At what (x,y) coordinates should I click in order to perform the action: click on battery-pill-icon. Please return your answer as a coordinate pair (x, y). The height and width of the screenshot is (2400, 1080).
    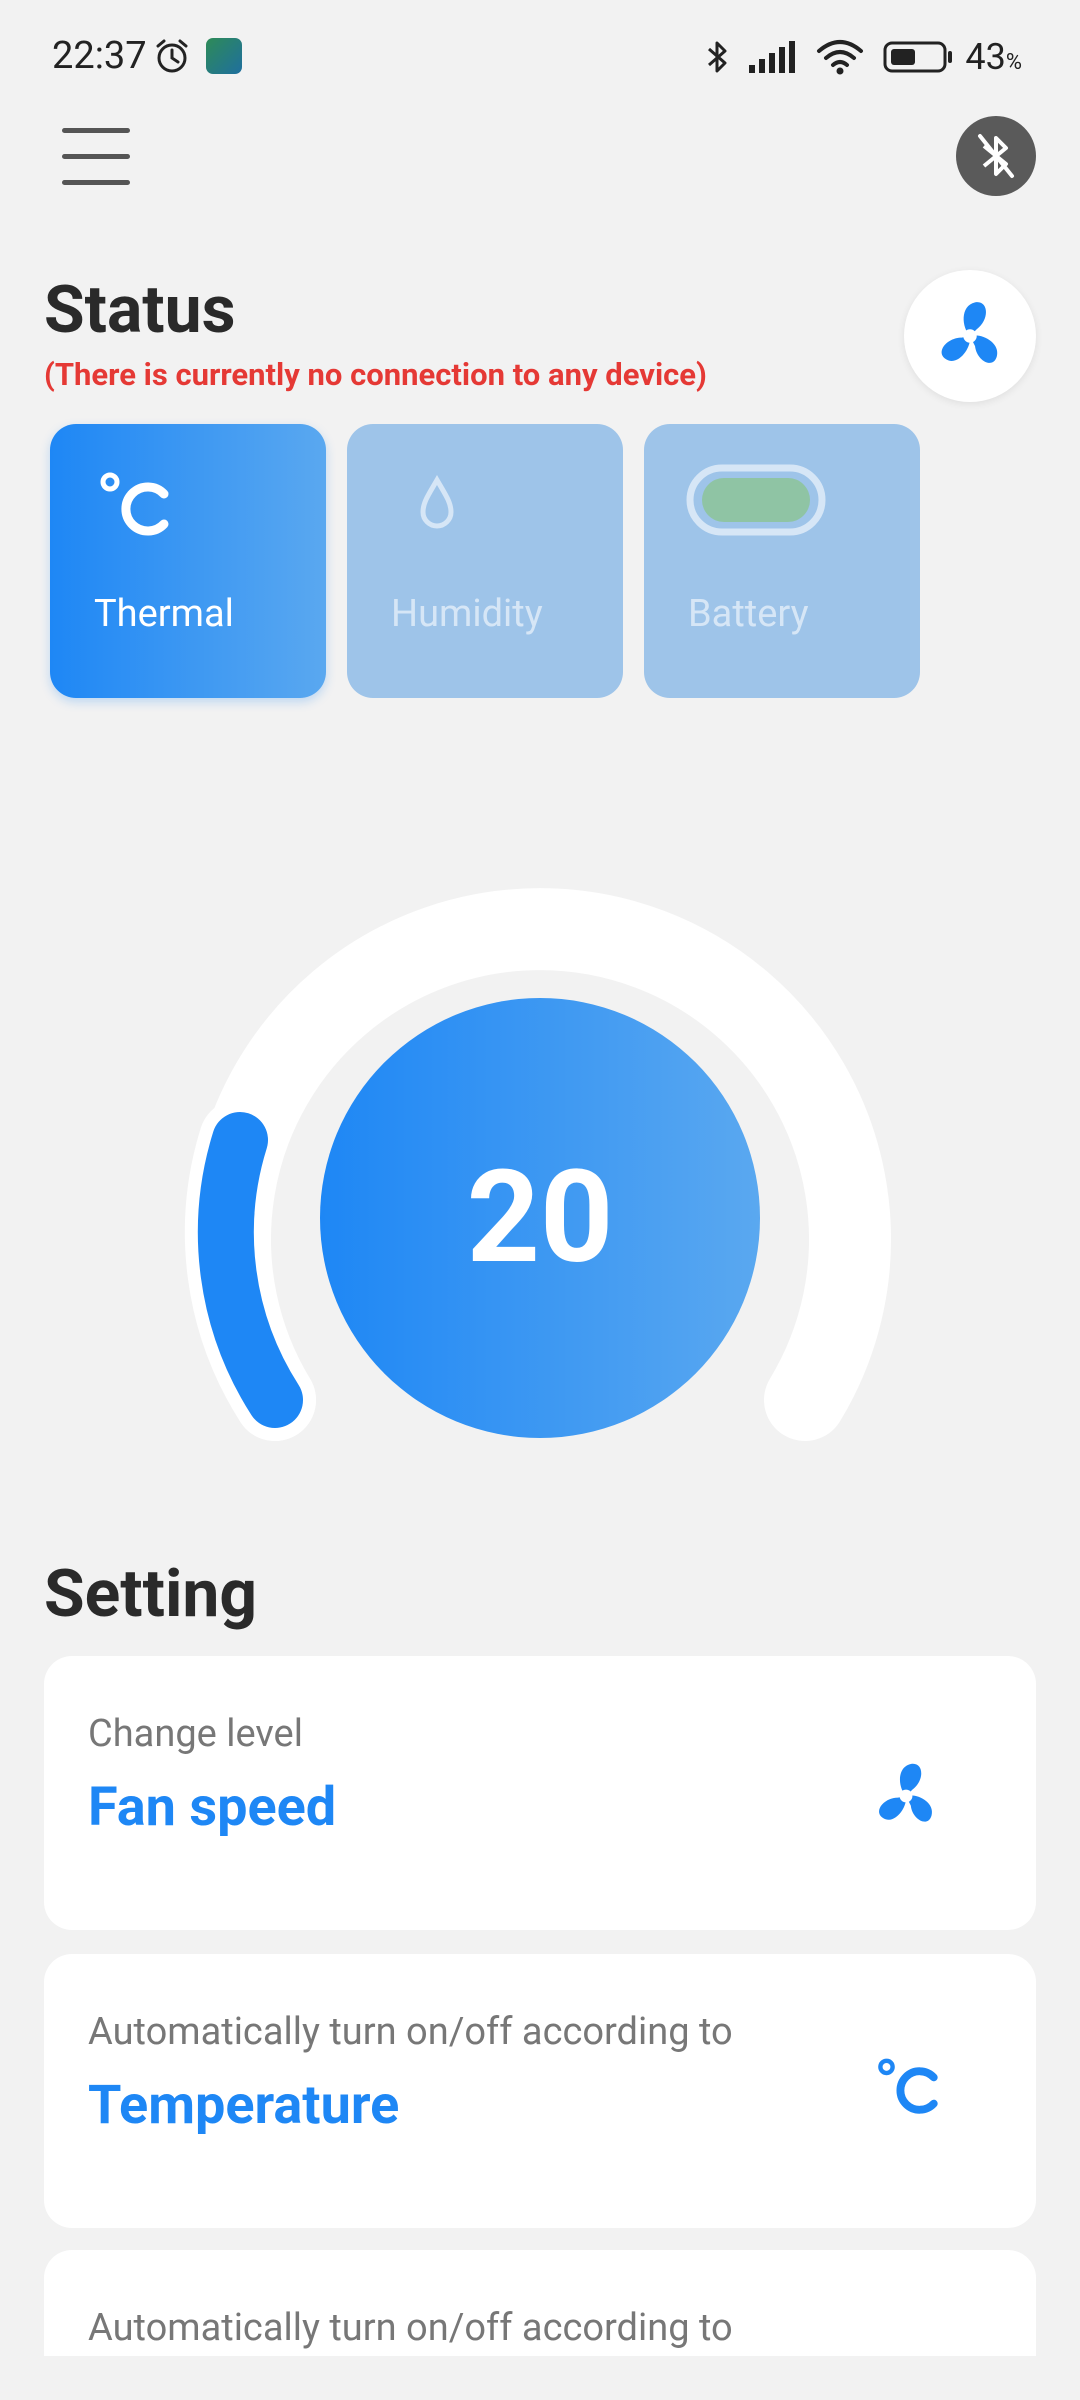
    Looking at the image, I should click on (756, 500).